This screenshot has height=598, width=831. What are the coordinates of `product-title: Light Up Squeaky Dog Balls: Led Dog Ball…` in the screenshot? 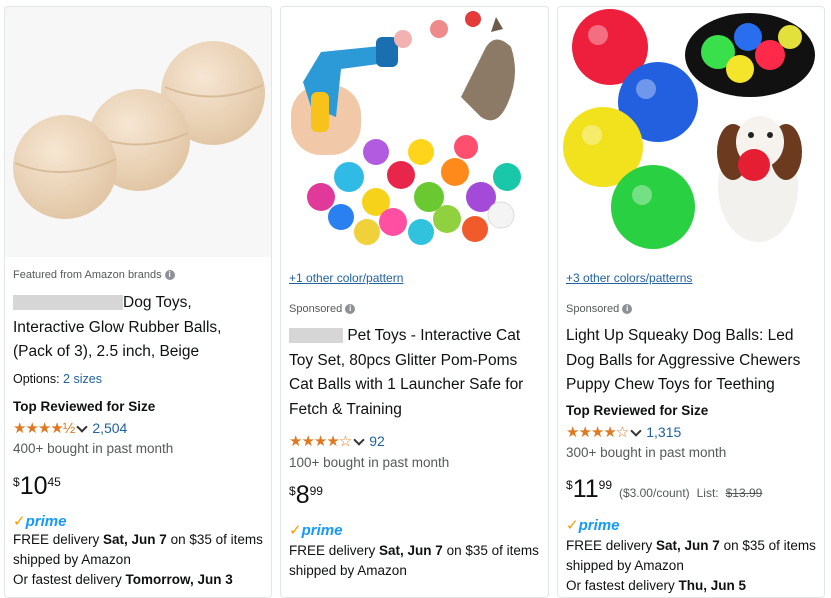 It's located at (692, 361).